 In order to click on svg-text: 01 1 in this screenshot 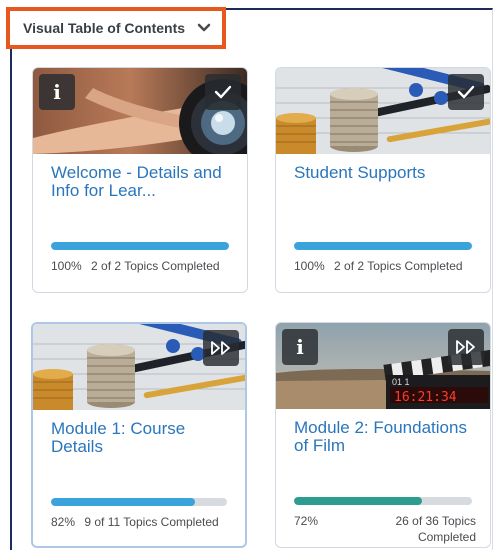, I will do `click(401, 382)`.